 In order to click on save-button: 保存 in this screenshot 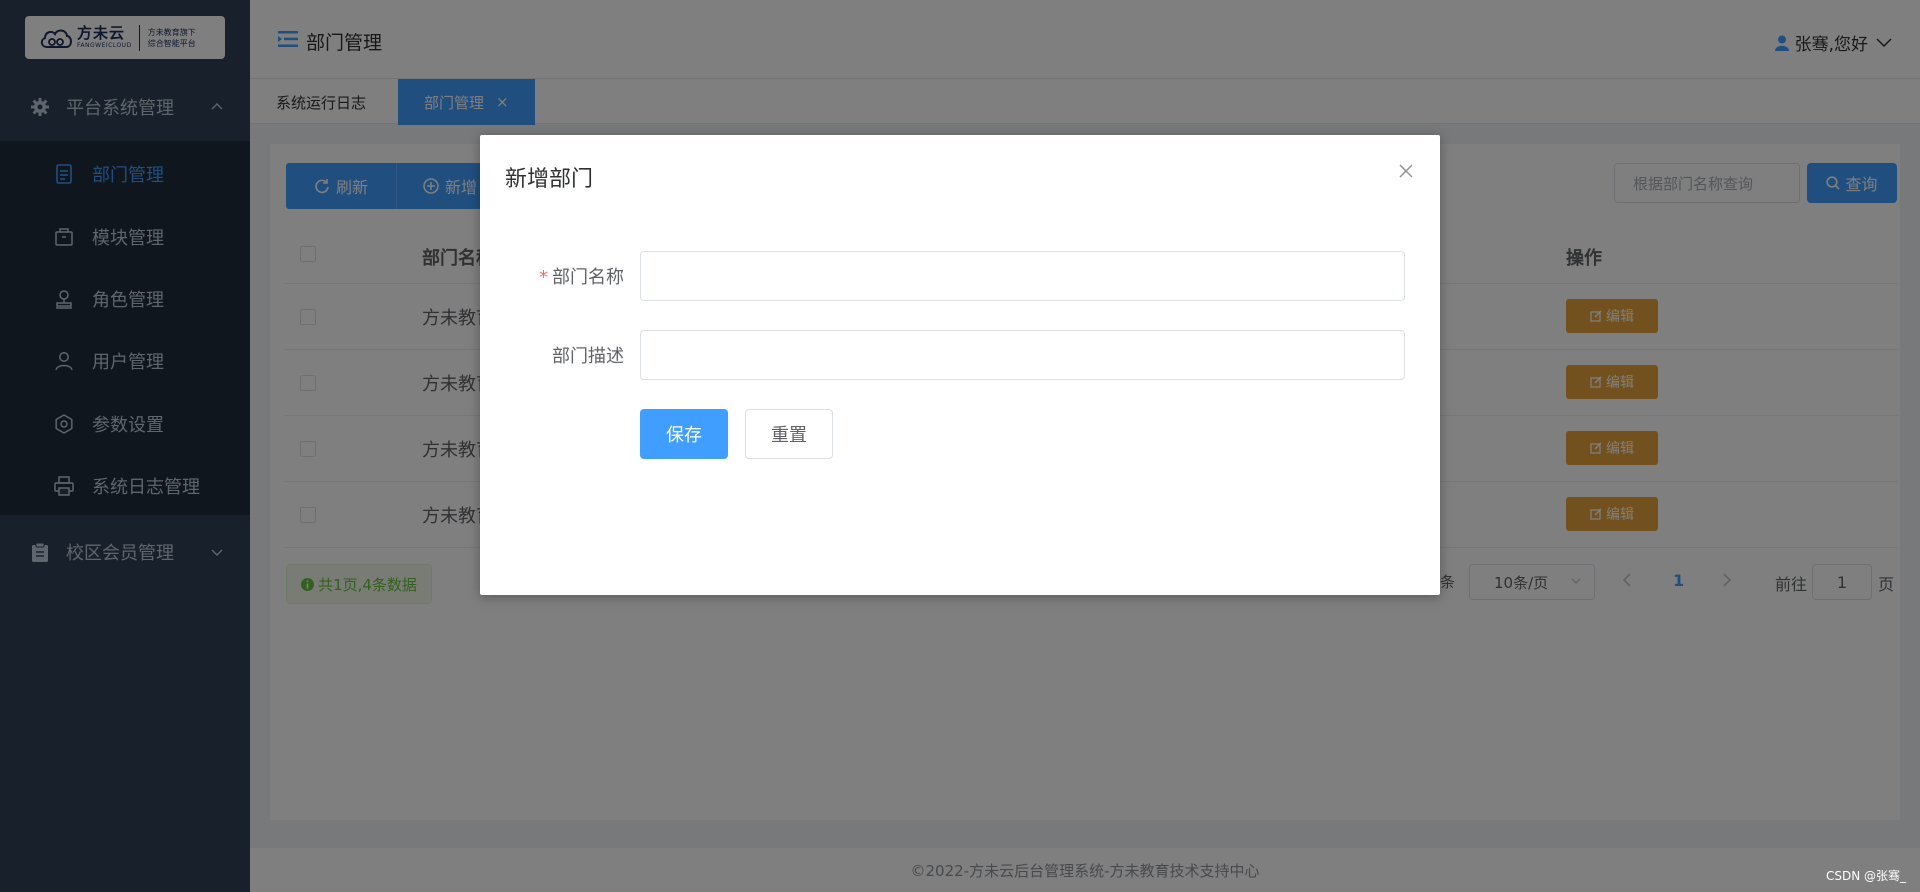, I will do `click(684, 434)`.